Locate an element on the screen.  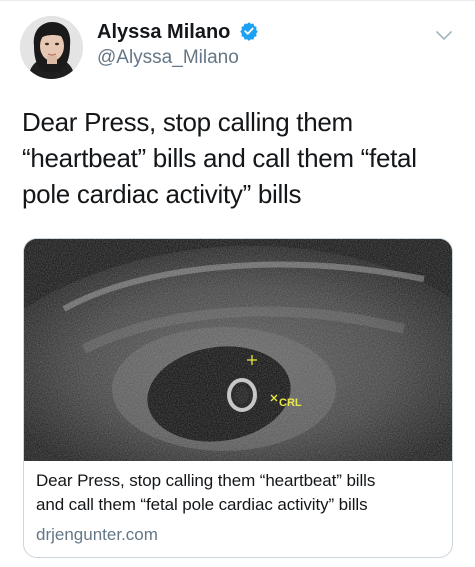
top-divider is located at coordinates (237, 0).